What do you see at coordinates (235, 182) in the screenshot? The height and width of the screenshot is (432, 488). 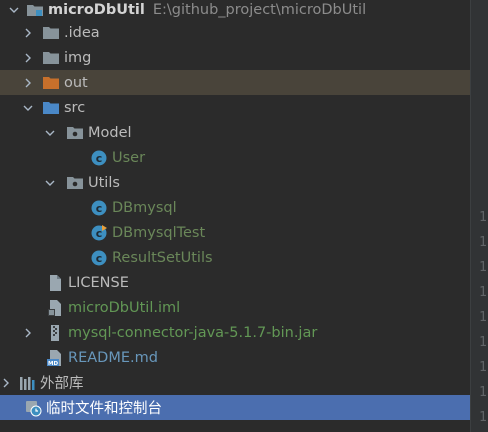 I see `tree-row-utils: Utils` at bounding box center [235, 182].